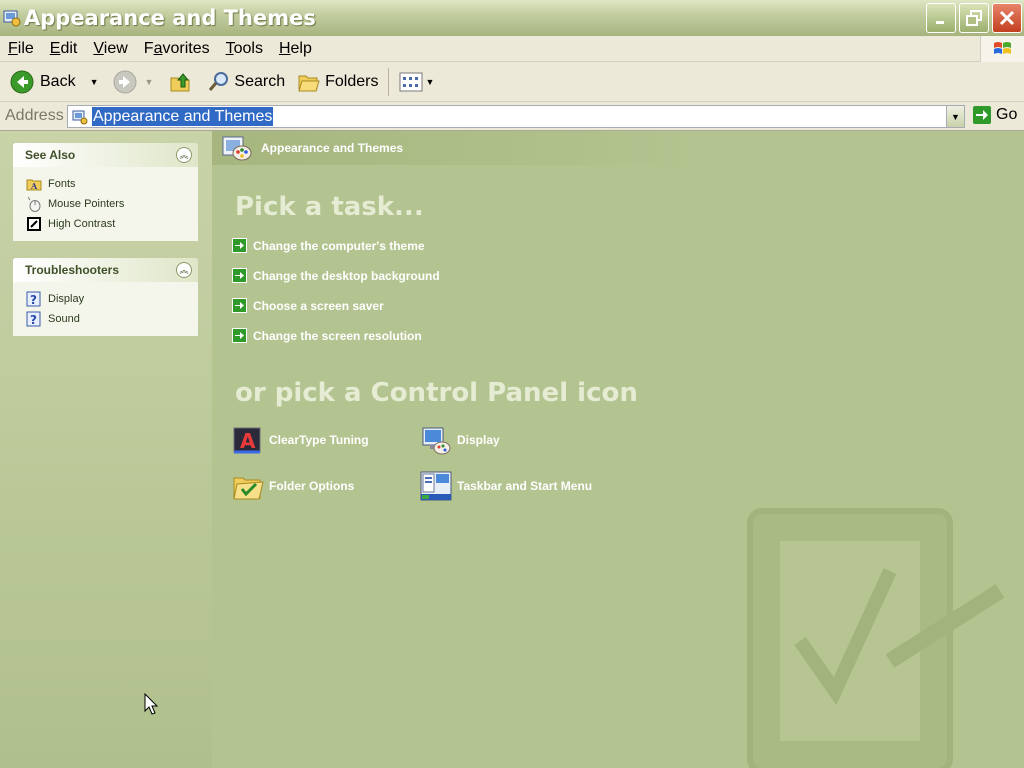 Image resolution: width=1024 pixels, height=768 pixels. I want to click on windows-logo, so click(1002, 49).